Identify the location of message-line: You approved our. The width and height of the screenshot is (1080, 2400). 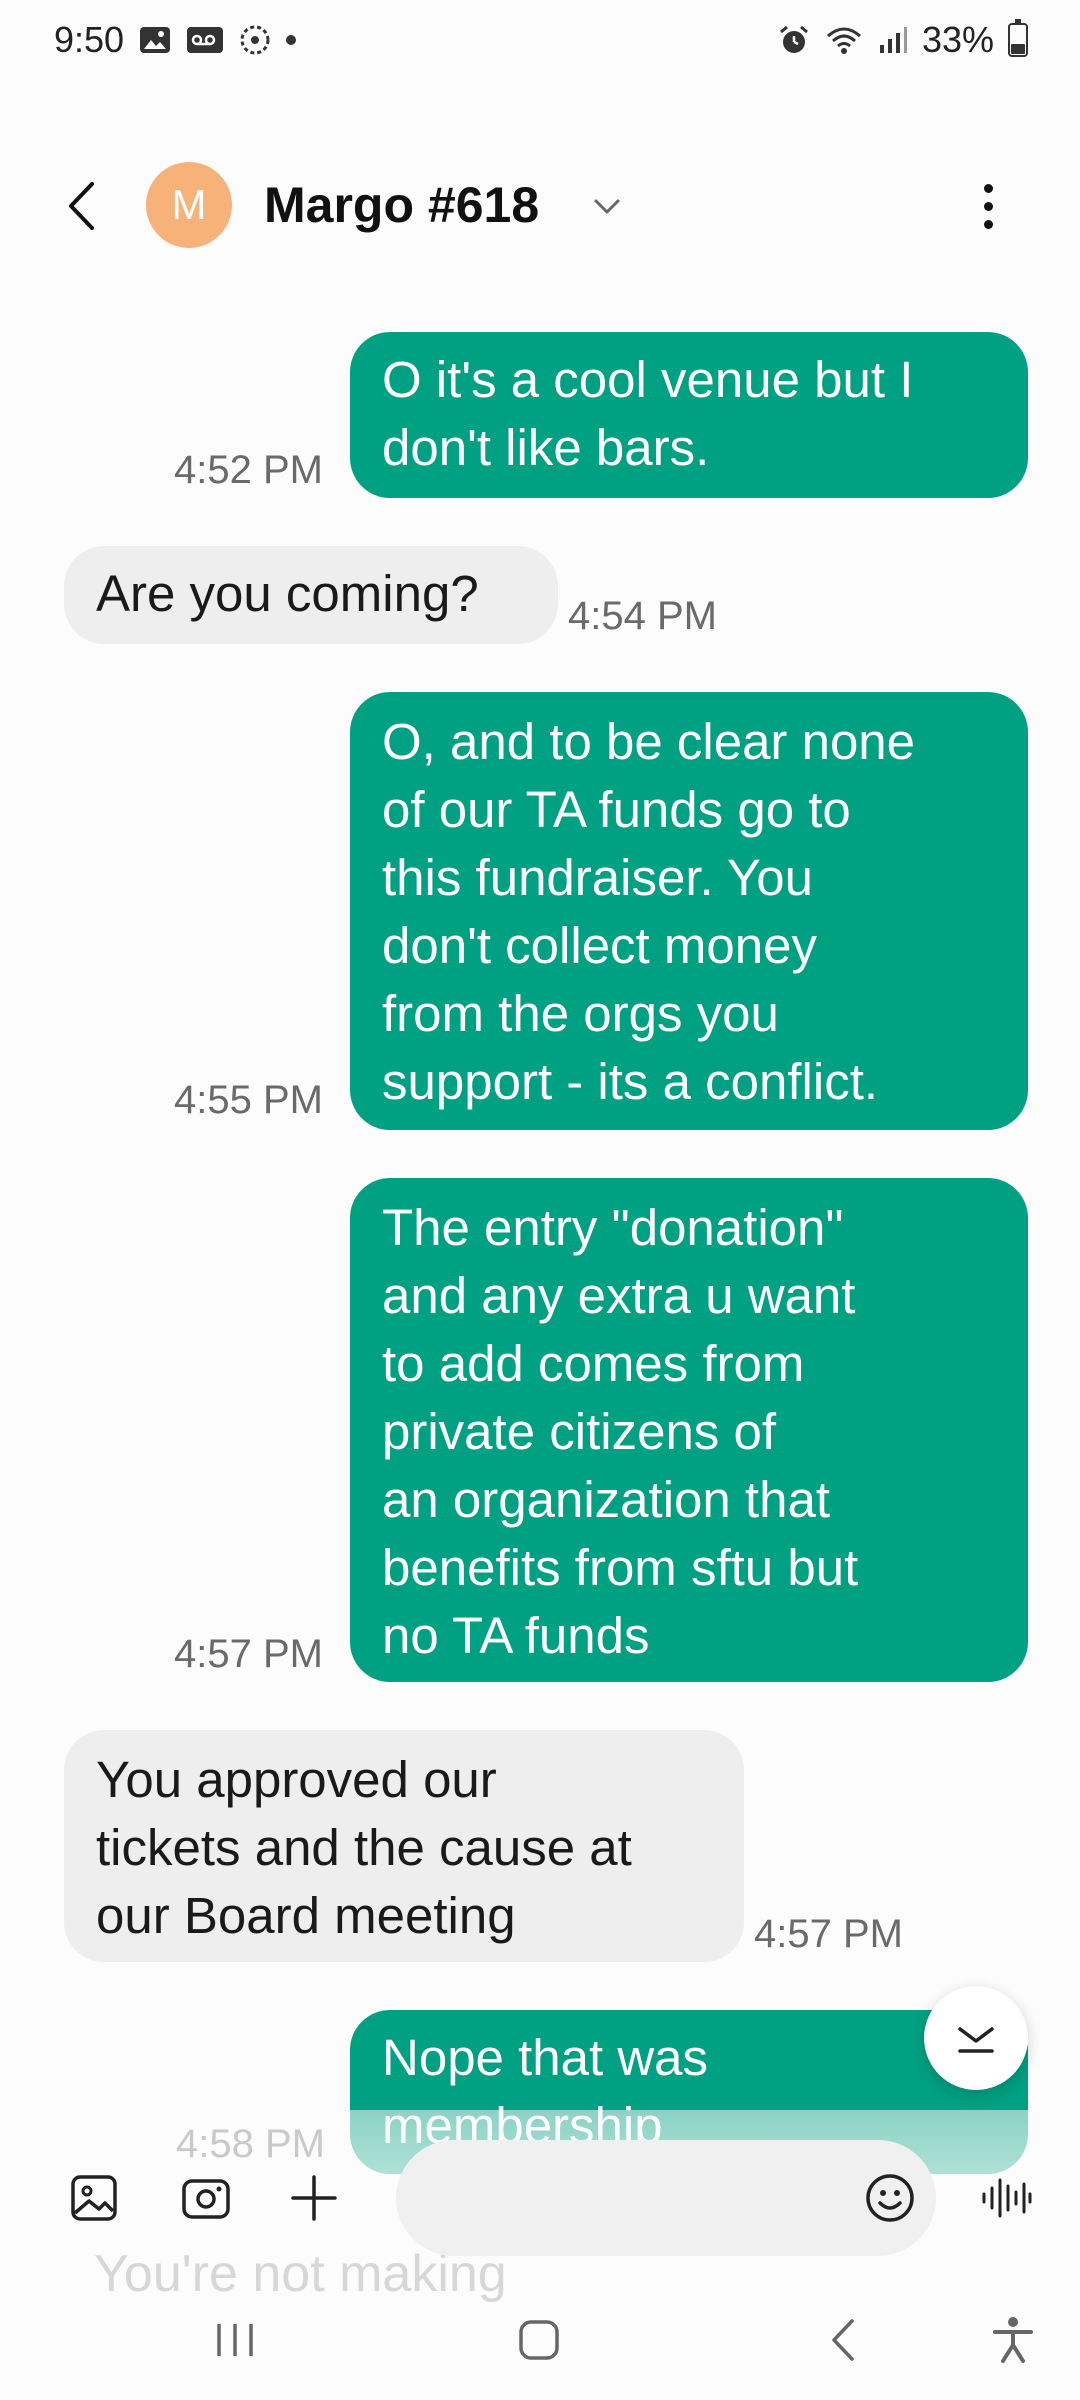
(296, 1779).